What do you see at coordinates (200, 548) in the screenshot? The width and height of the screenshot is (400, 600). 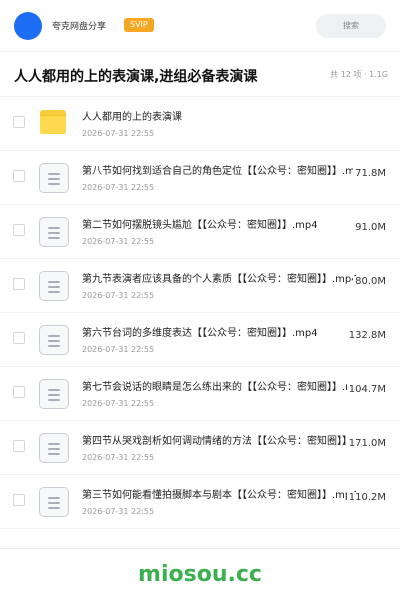 I see `footer-divider` at bounding box center [200, 548].